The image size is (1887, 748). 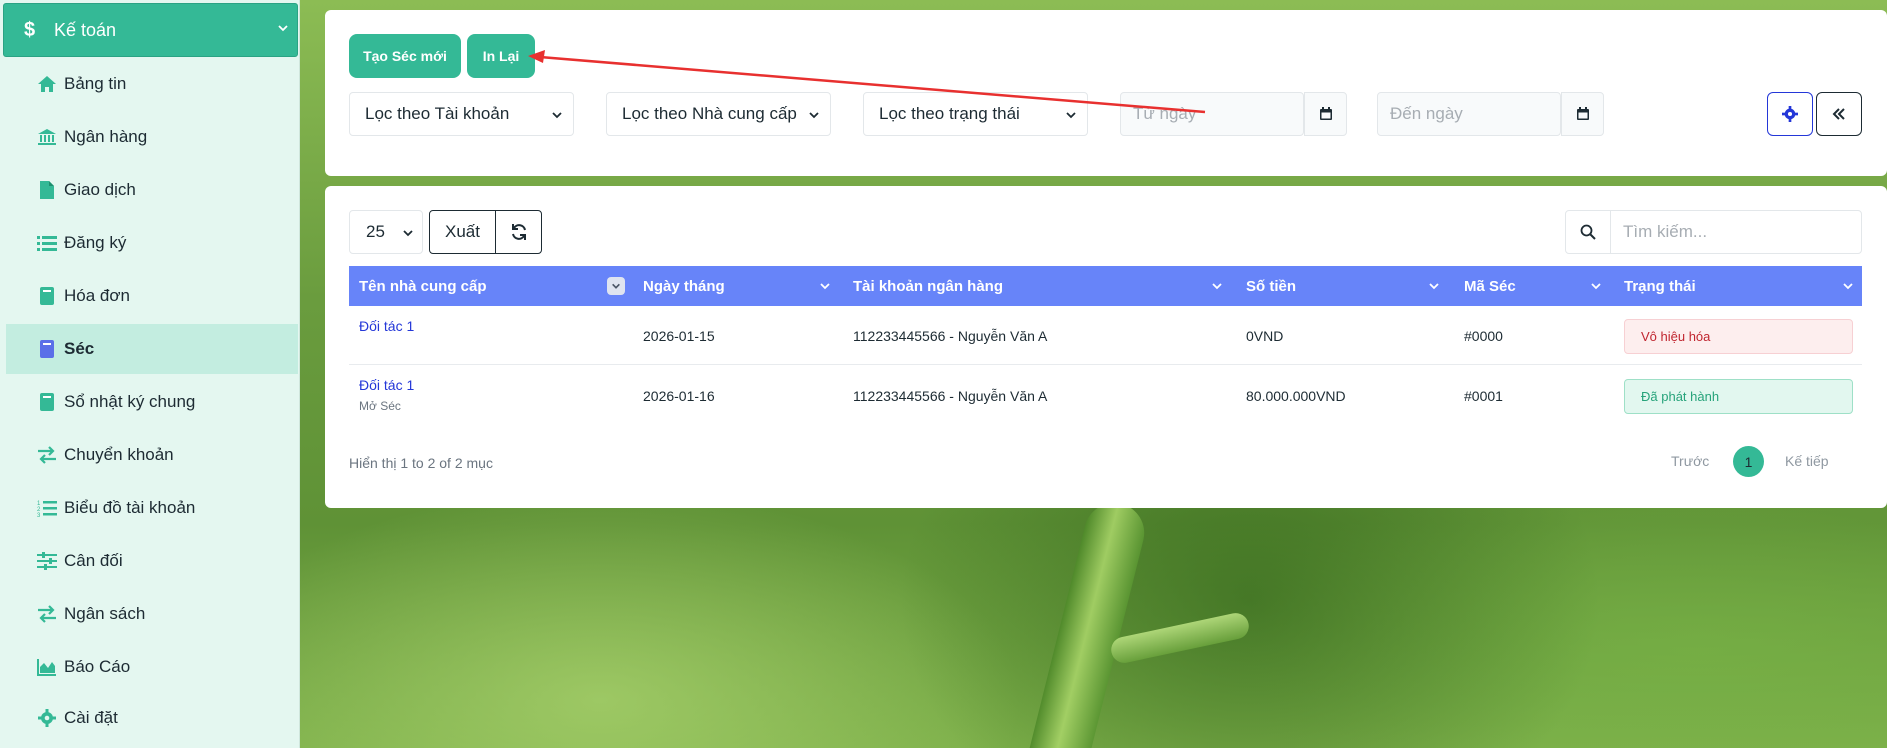 What do you see at coordinates (386, 232) in the screenshot?
I see `page-size-select: 25` at bounding box center [386, 232].